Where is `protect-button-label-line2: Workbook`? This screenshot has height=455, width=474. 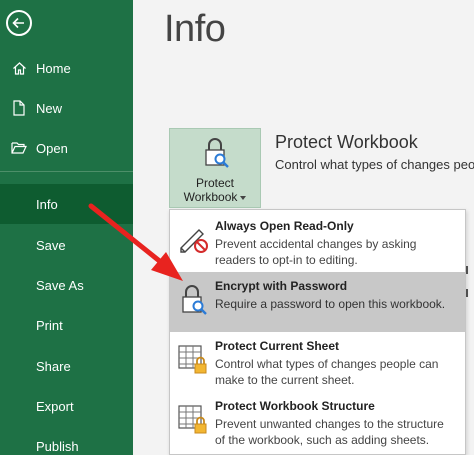
protect-button-label-line2: Workbook is located at coordinates (215, 197).